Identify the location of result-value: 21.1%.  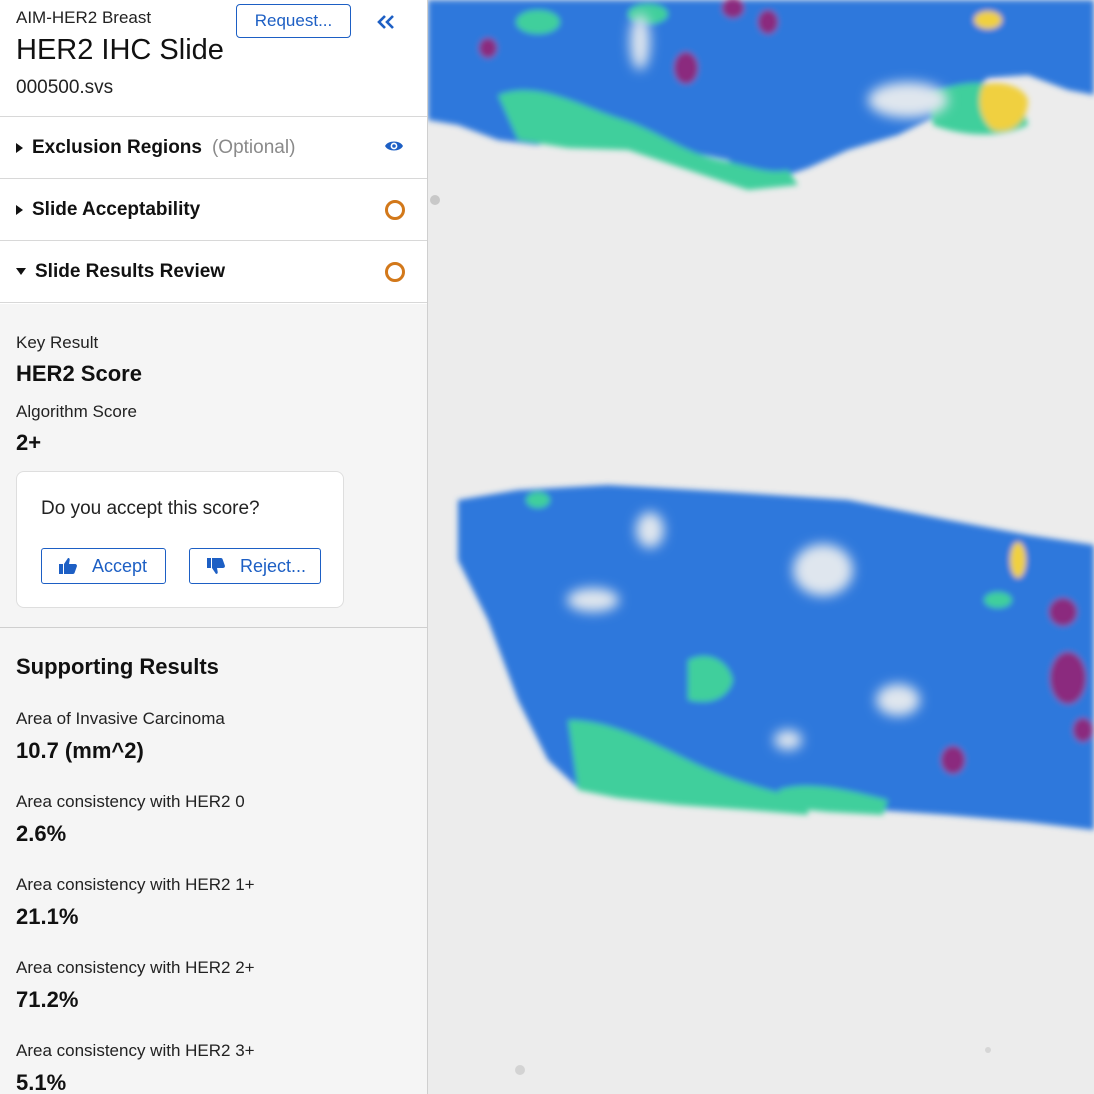
(47, 916).